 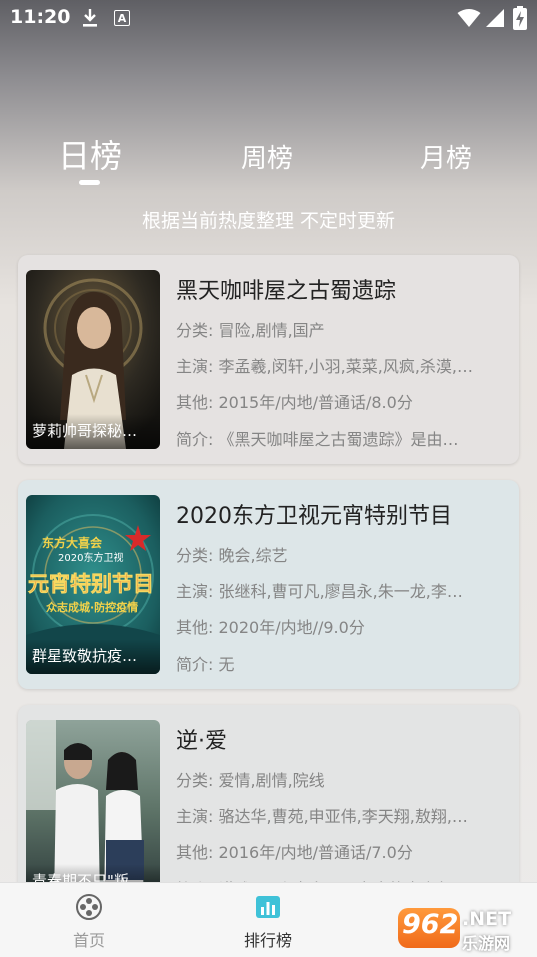 What do you see at coordinates (446, 156) in the screenshot?
I see `tab-monthly: 月榜` at bounding box center [446, 156].